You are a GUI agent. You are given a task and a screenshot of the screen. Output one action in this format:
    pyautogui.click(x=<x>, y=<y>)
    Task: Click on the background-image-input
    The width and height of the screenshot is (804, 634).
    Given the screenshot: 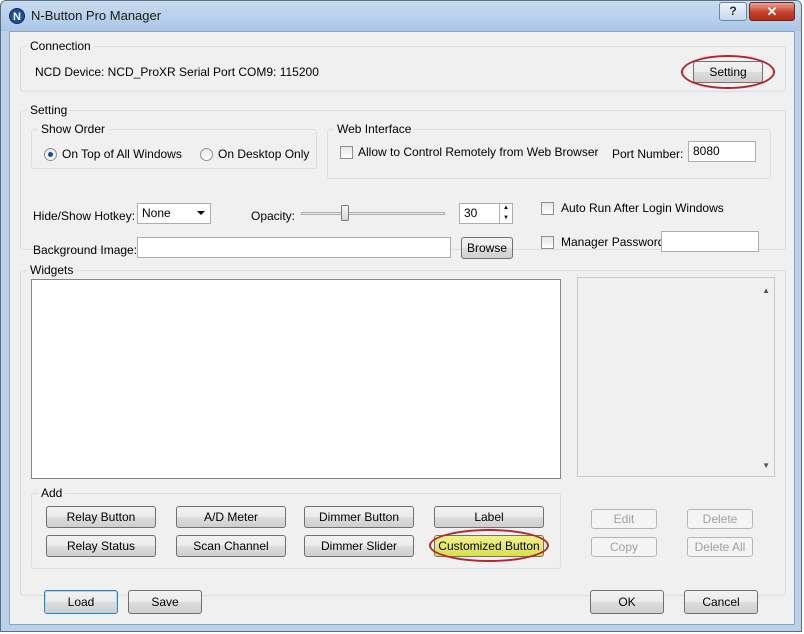 What is the action you would take?
    pyautogui.click(x=294, y=247)
    